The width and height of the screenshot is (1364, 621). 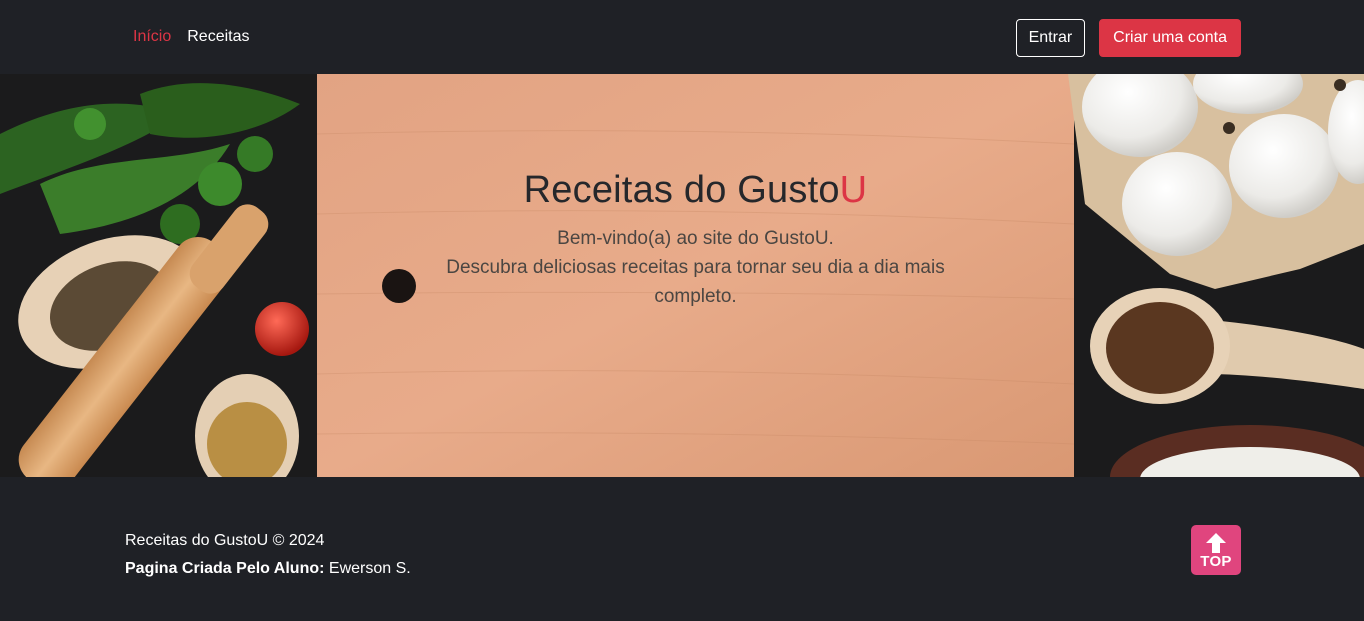 I want to click on footer-author-label: Pagina Criada Pelo Aluno:, so click(x=225, y=568).